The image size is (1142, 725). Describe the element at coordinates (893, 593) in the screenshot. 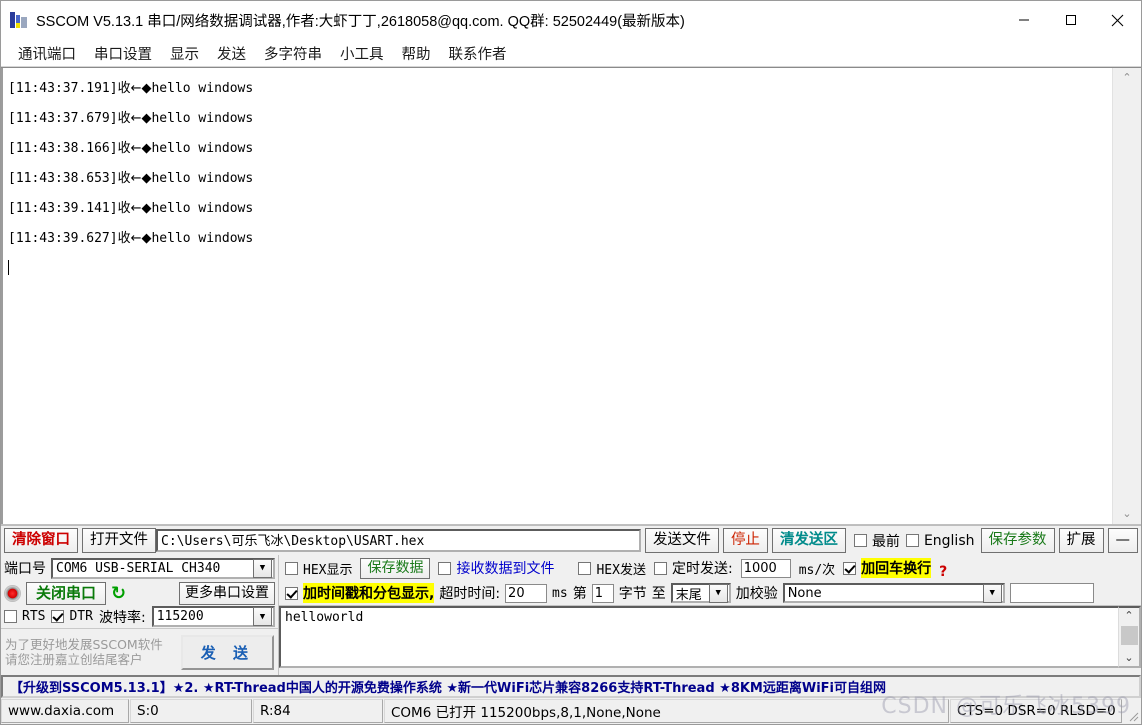

I see `checksum-select: None ▼` at that location.